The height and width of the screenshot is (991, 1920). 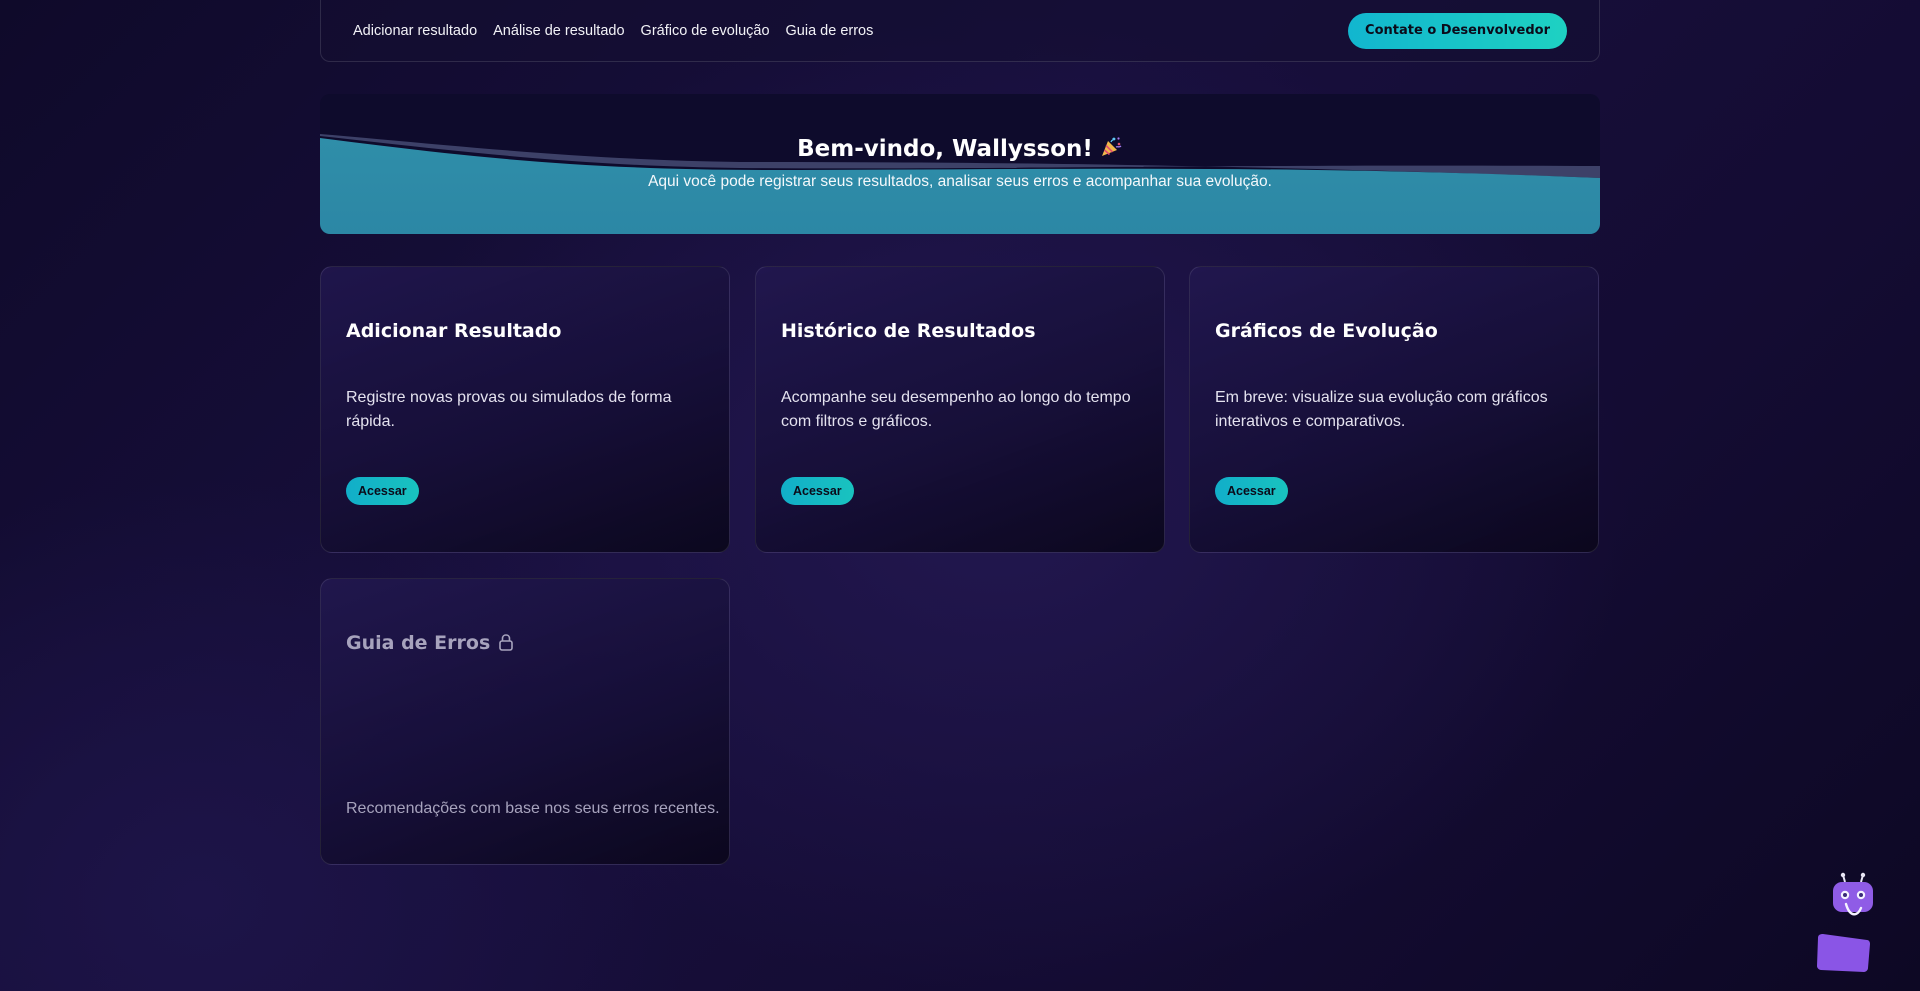 I want to click on nav-link-analise-de-resultado: Análise de resultado, so click(x=558, y=31).